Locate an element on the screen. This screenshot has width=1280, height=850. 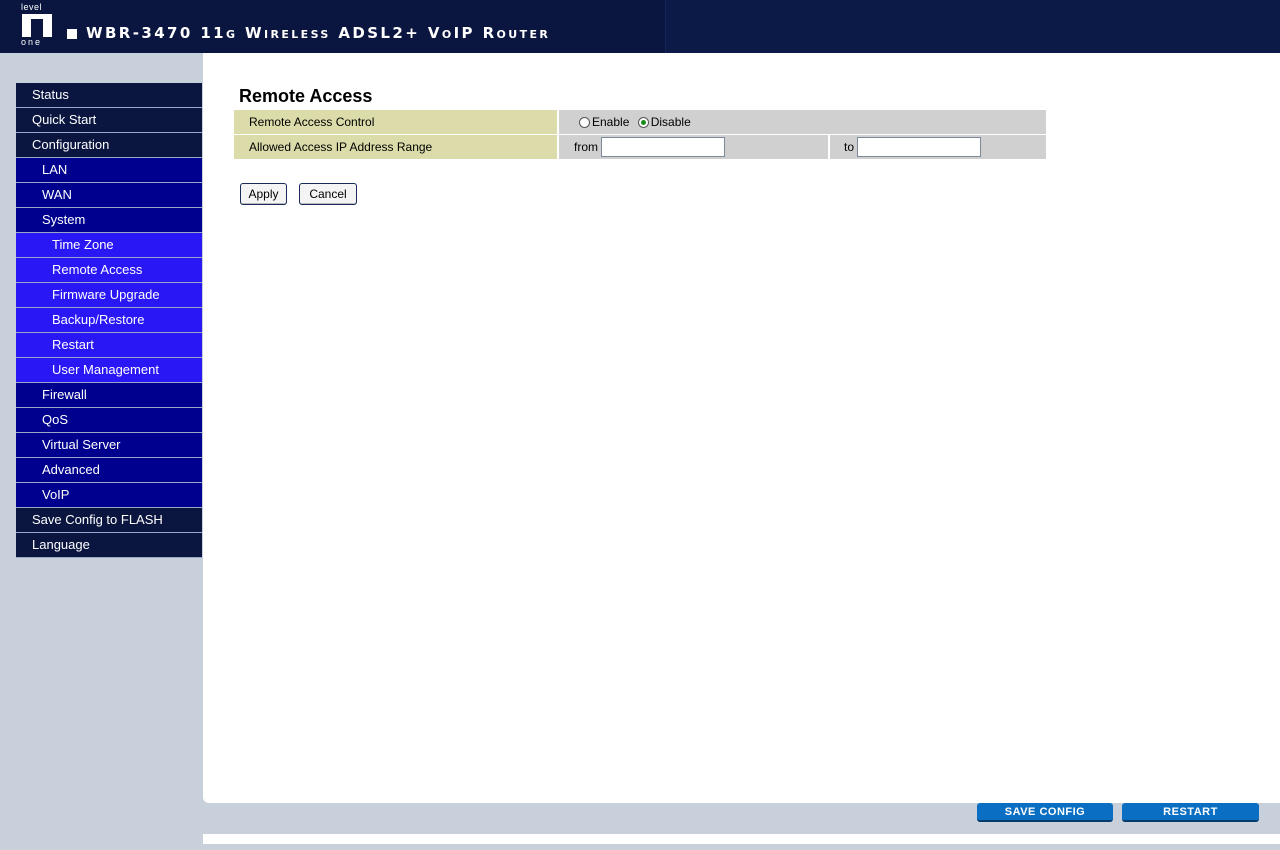
sidebar-item-time-zone: Time Zone is located at coordinates (109, 245).